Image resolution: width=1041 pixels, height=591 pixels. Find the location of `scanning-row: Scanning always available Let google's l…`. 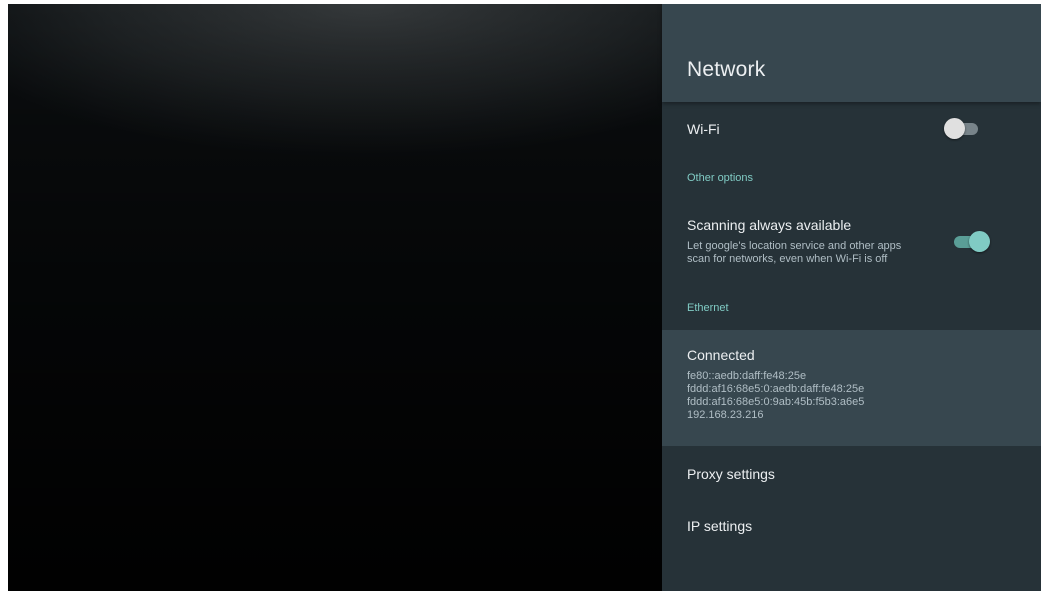

scanning-row: Scanning always available Let google's l… is located at coordinates (851, 245).